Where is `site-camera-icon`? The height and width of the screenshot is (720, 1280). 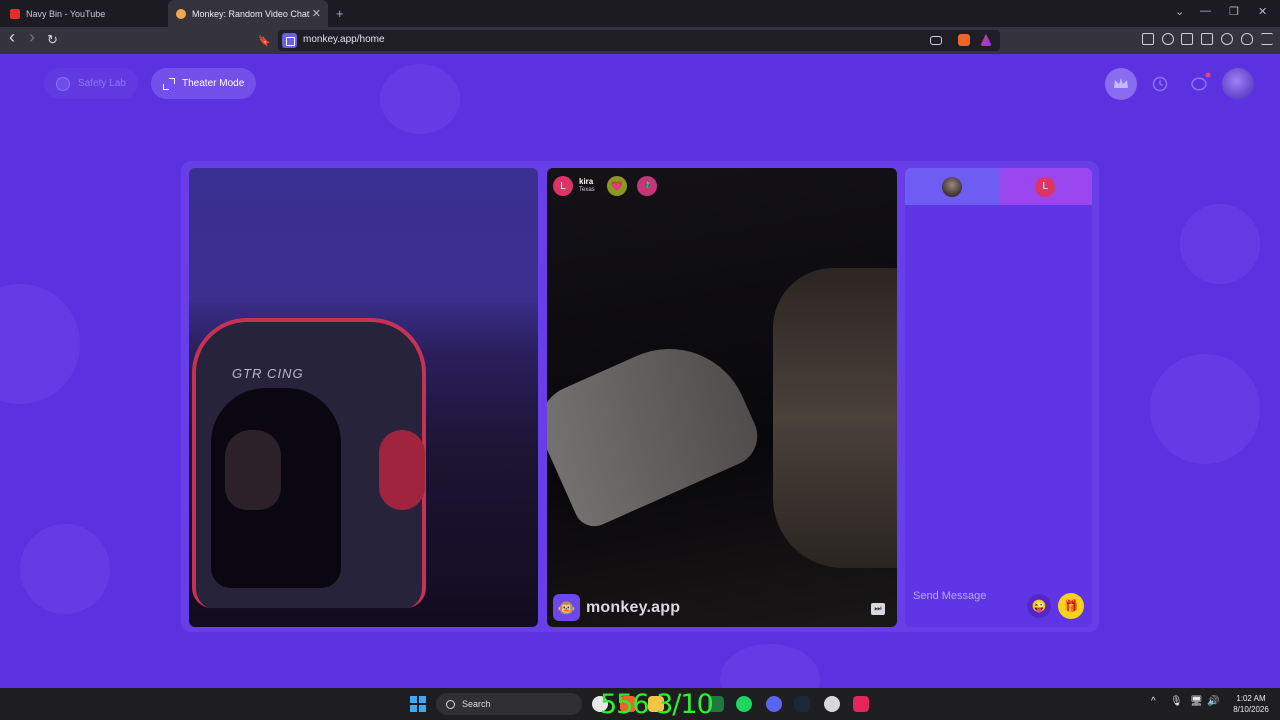 site-camera-icon is located at coordinates (289, 40).